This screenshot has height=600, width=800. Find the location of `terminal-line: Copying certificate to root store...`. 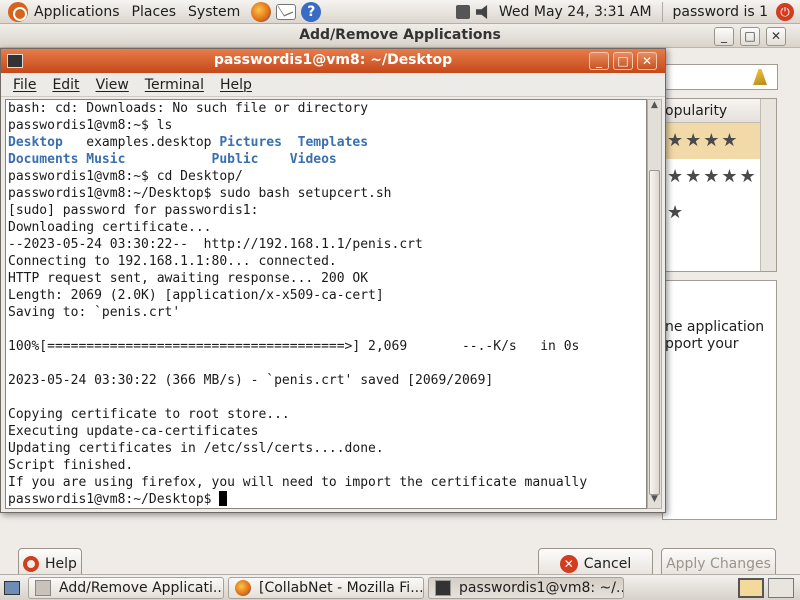

terminal-line: Copying certificate to root store... is located at coordinates (149, 414).